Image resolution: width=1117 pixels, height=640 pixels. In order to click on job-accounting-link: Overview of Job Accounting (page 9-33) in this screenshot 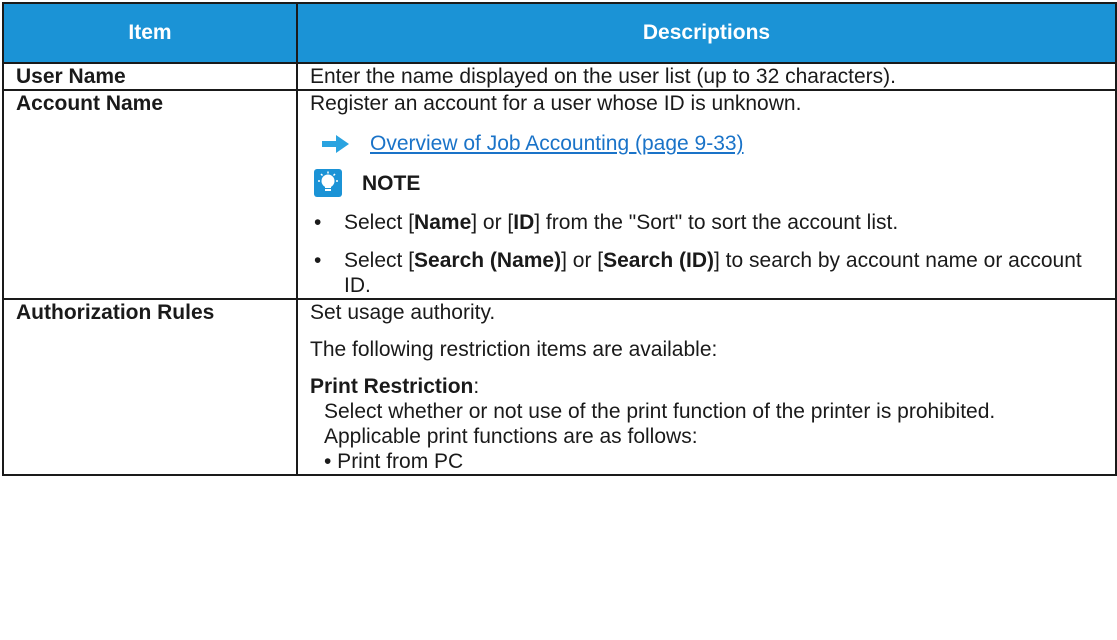, I will do `click(557, 143)`.